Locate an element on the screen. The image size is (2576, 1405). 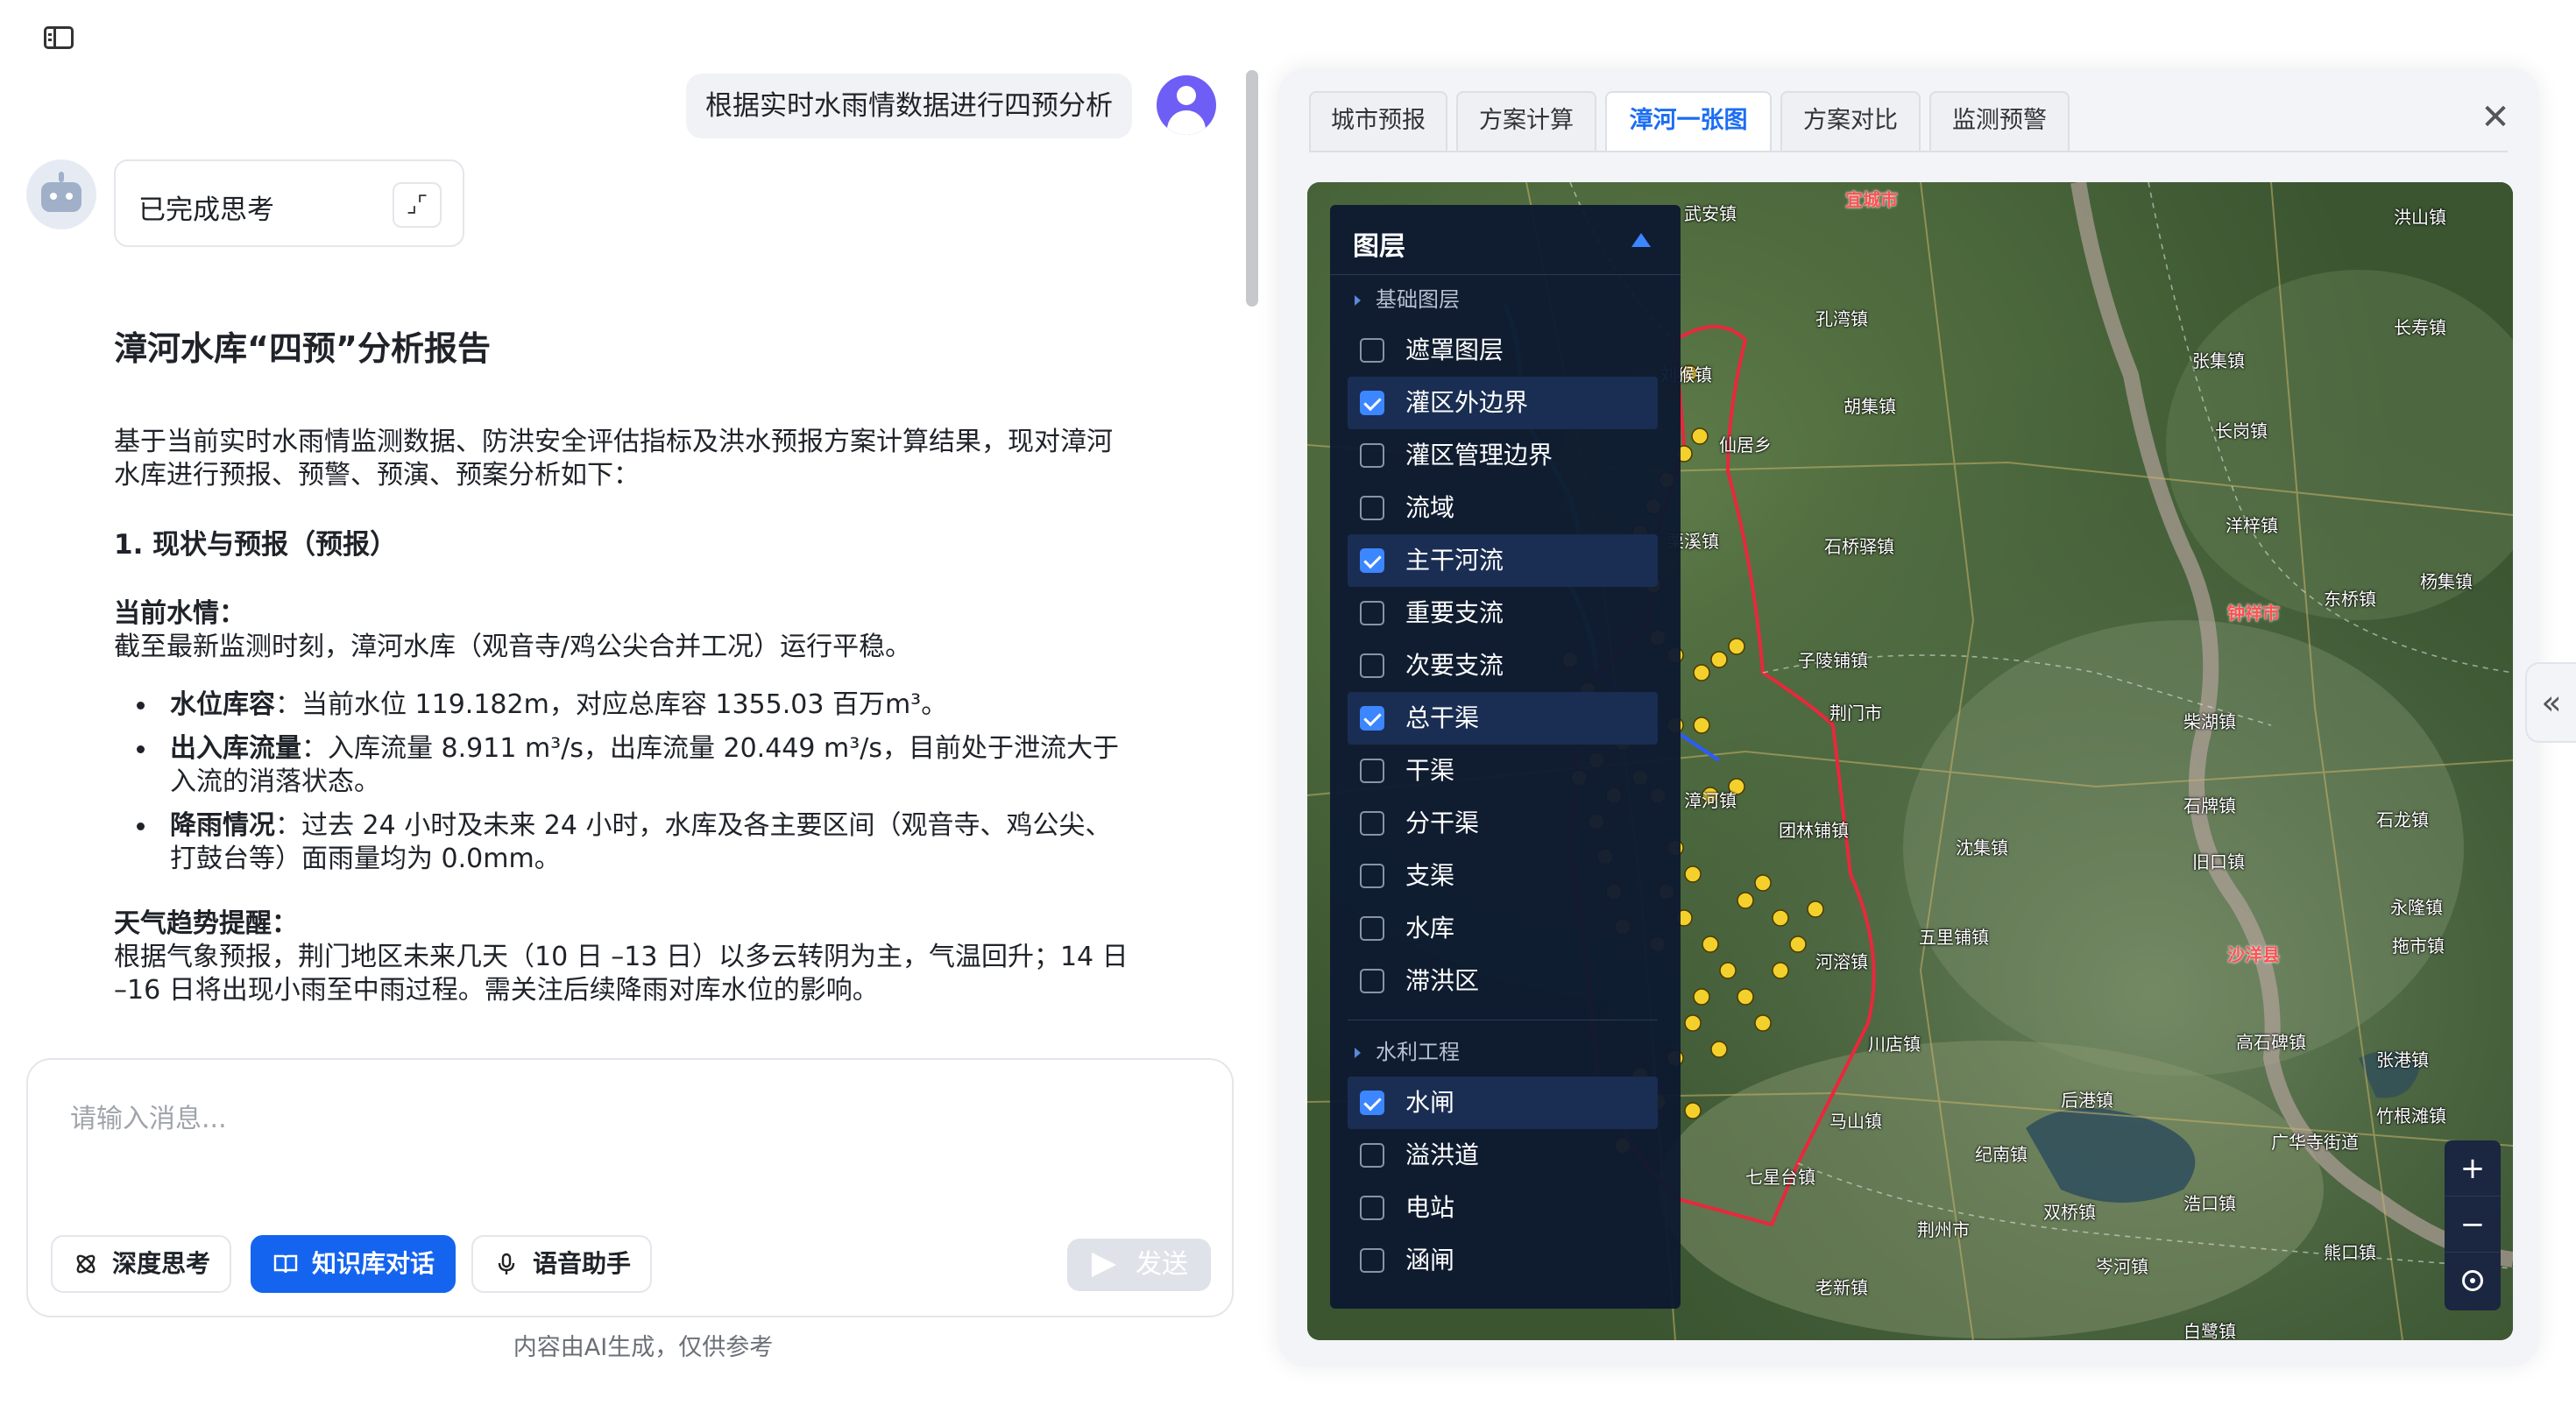
map-label: 张集镇 is located at coordinates (2218, 360).